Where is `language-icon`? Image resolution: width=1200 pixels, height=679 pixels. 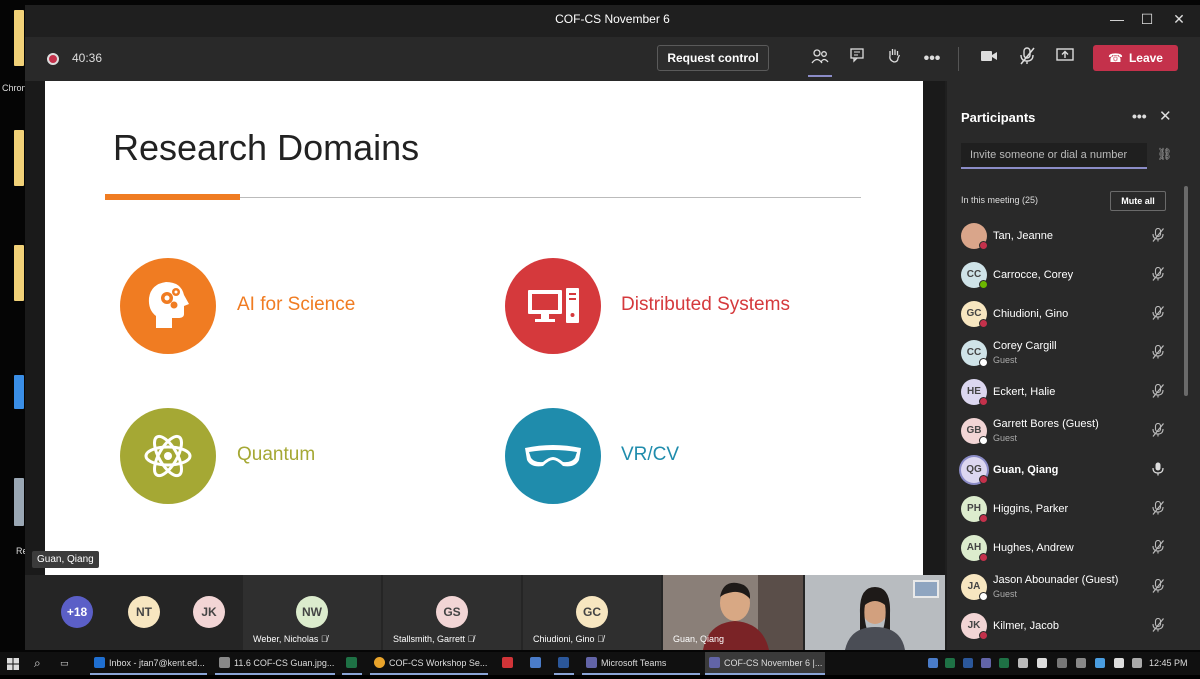 language-icon is located at coordinates (1137, 663).